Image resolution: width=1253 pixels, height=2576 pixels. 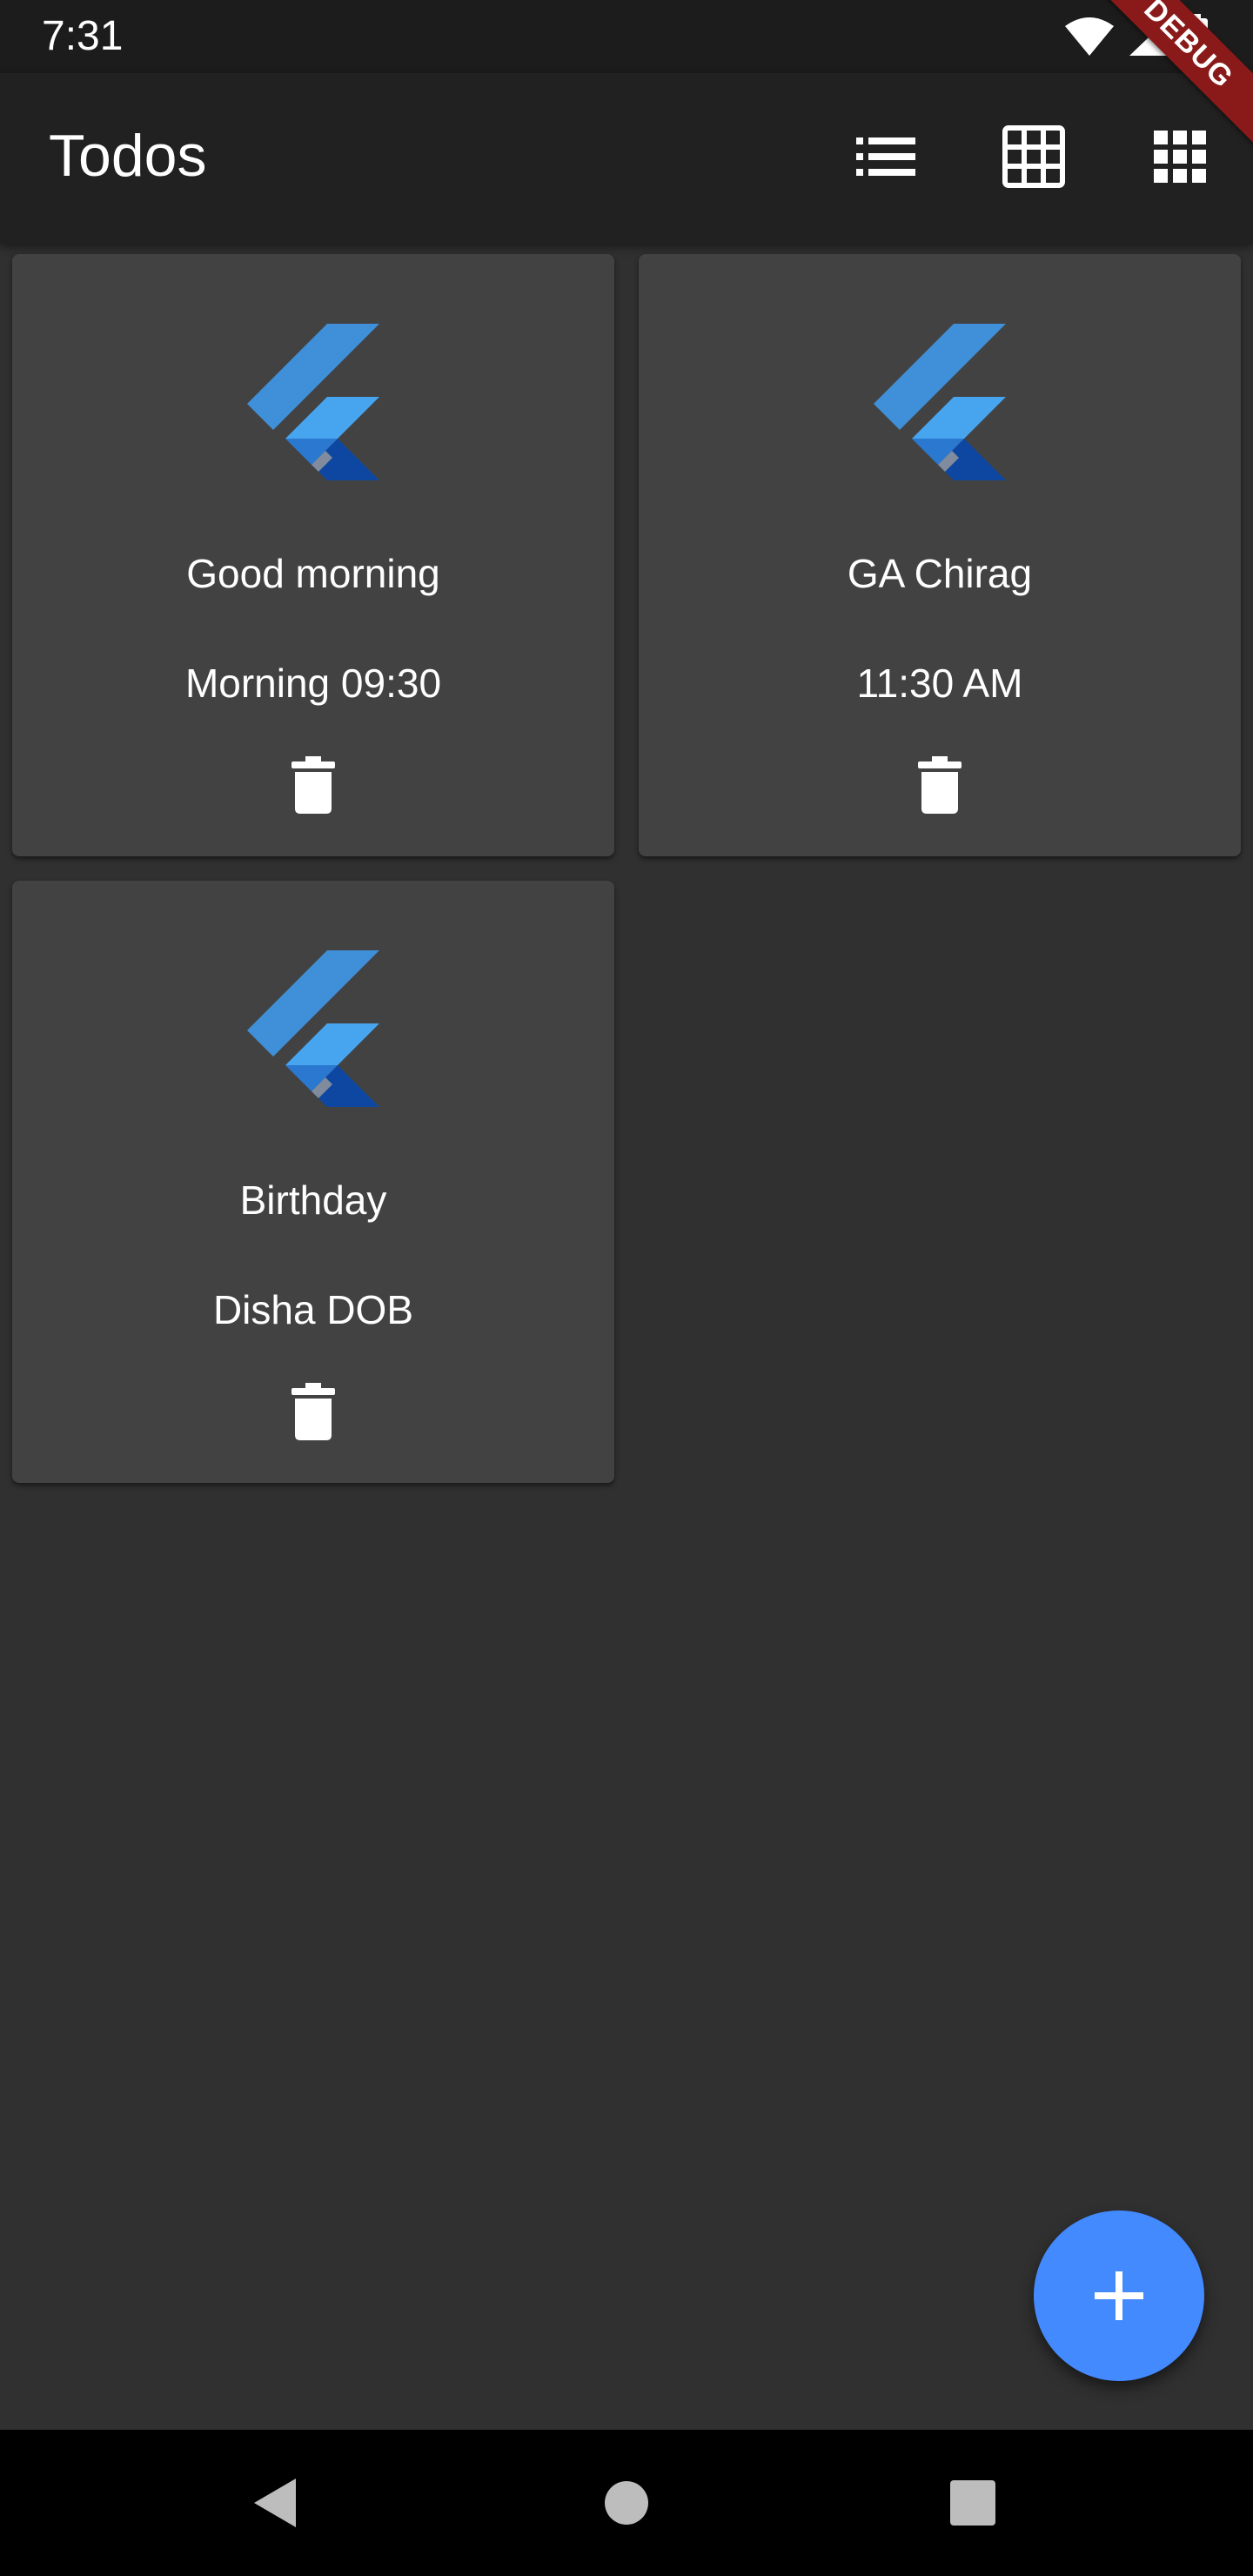 I want to click on list-view-icon, so click(x=885, y=157).